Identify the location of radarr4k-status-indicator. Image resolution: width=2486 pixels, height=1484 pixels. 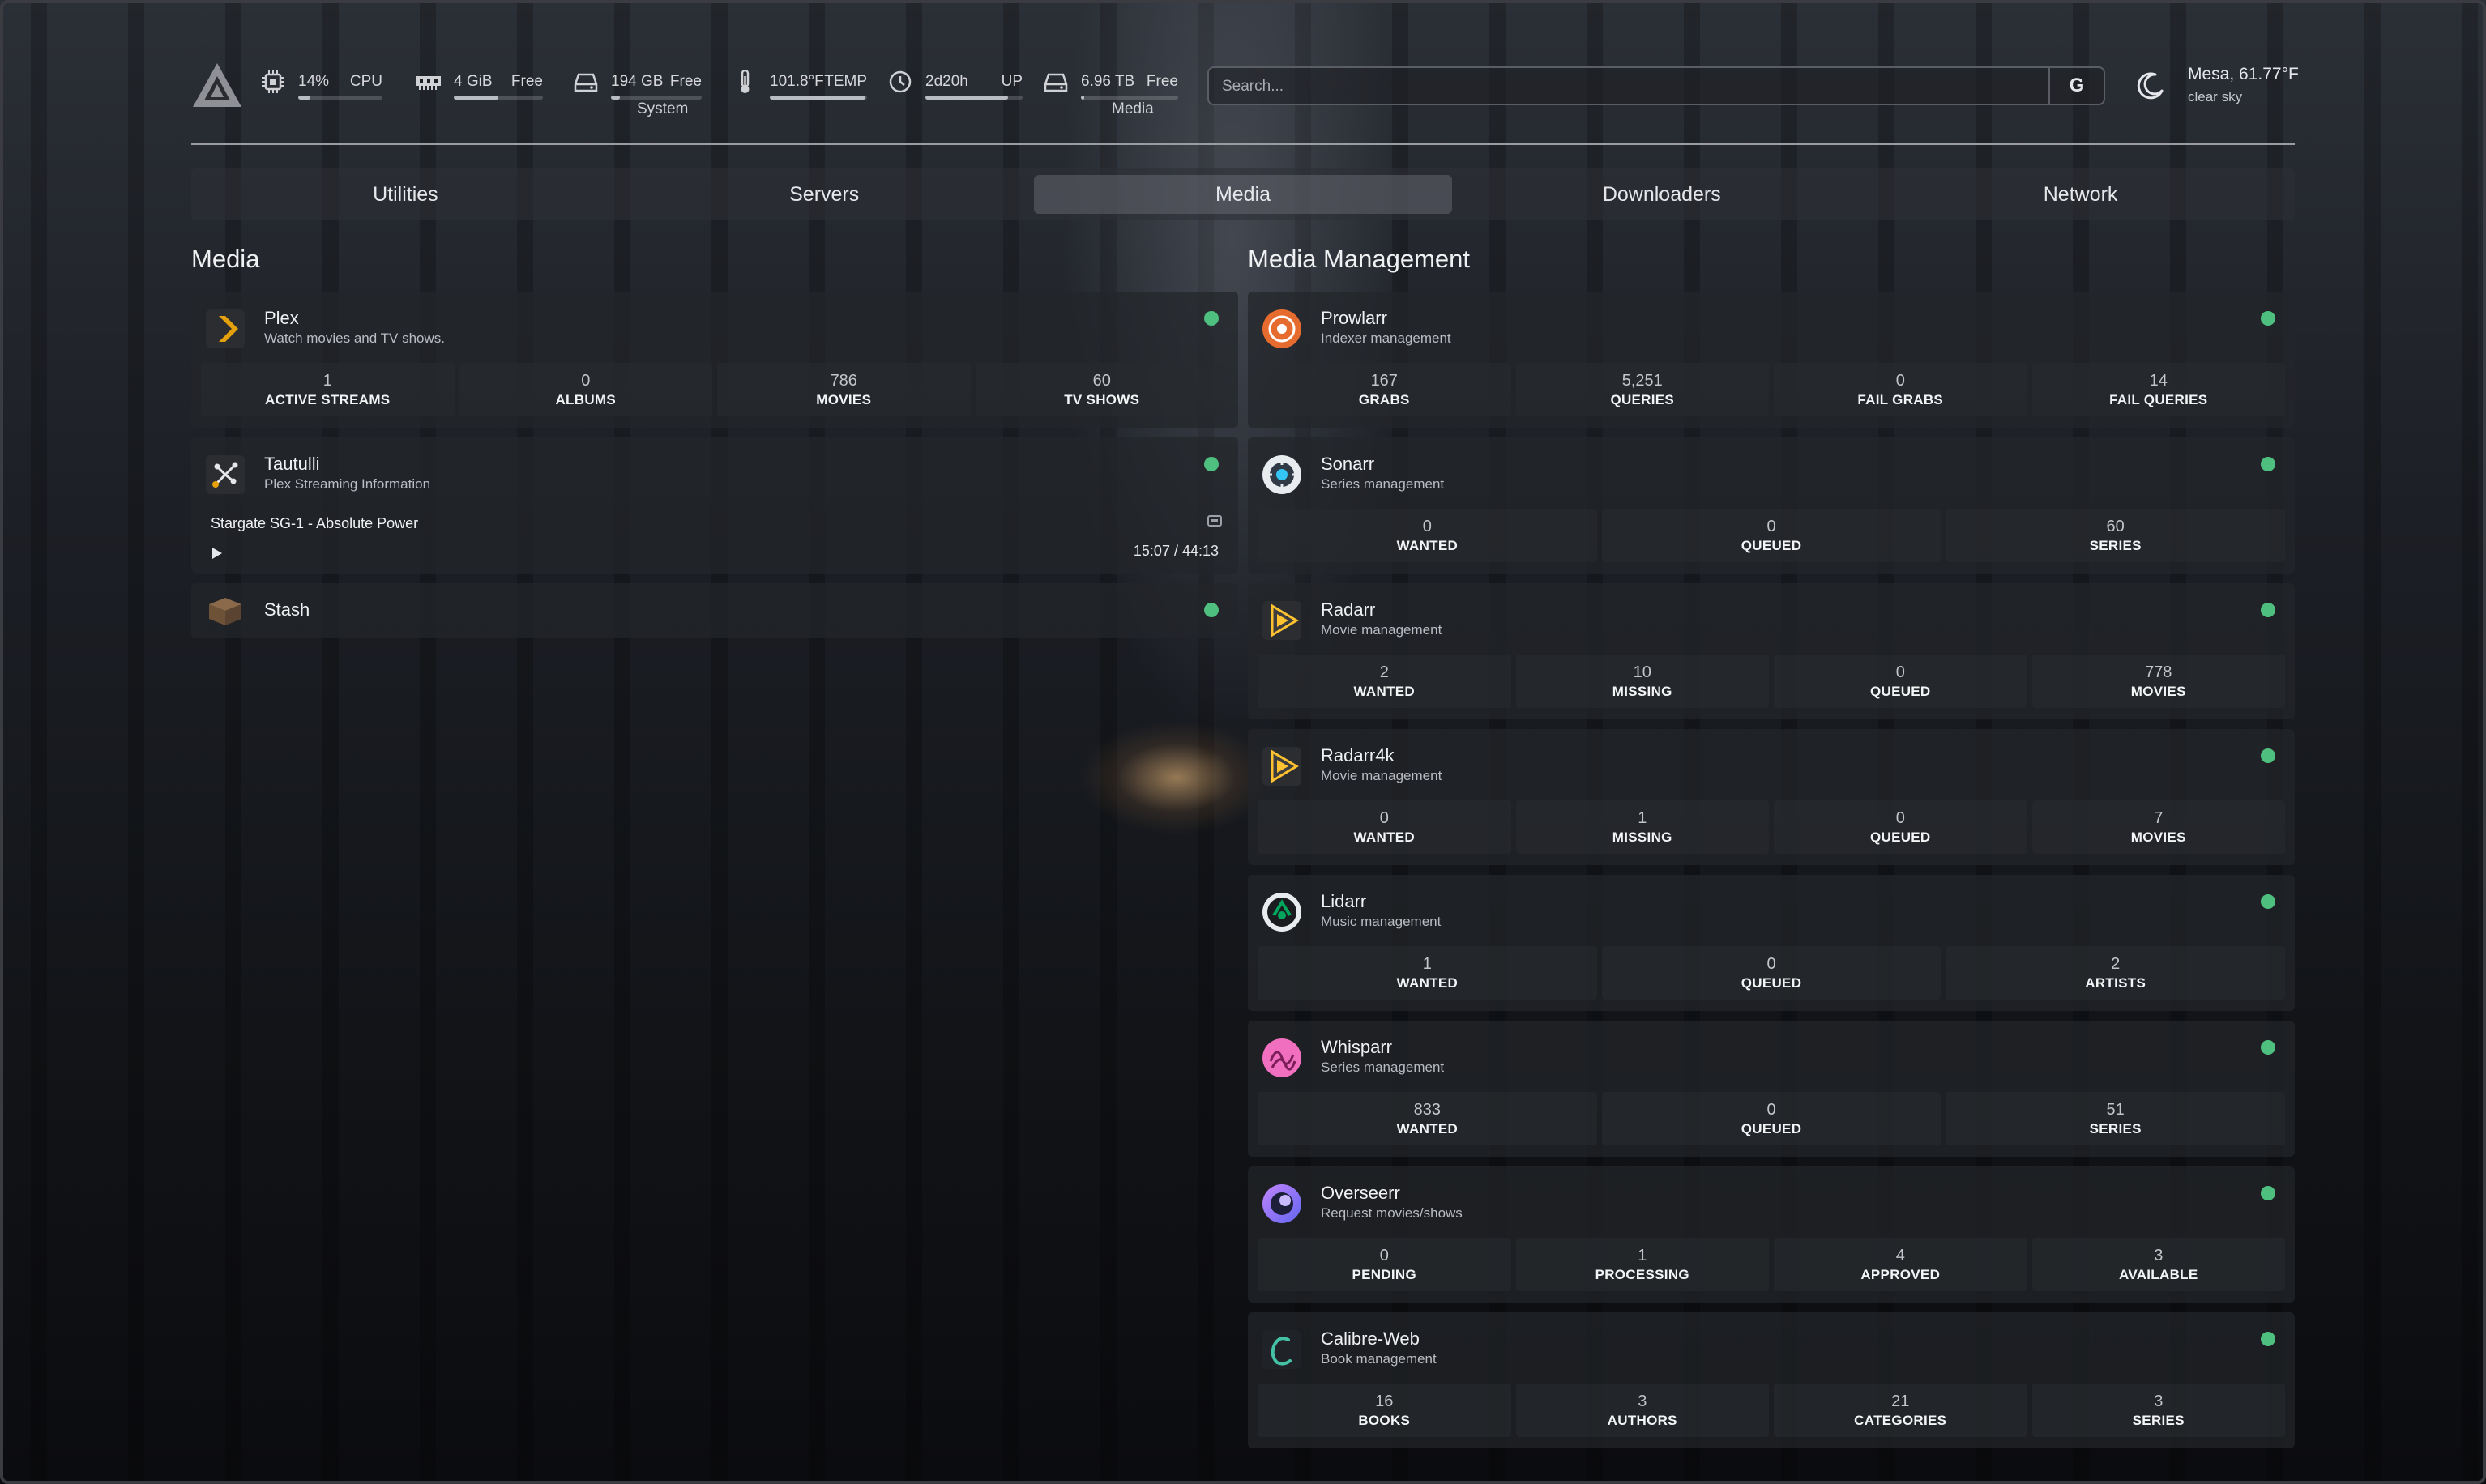
(2268, 755).